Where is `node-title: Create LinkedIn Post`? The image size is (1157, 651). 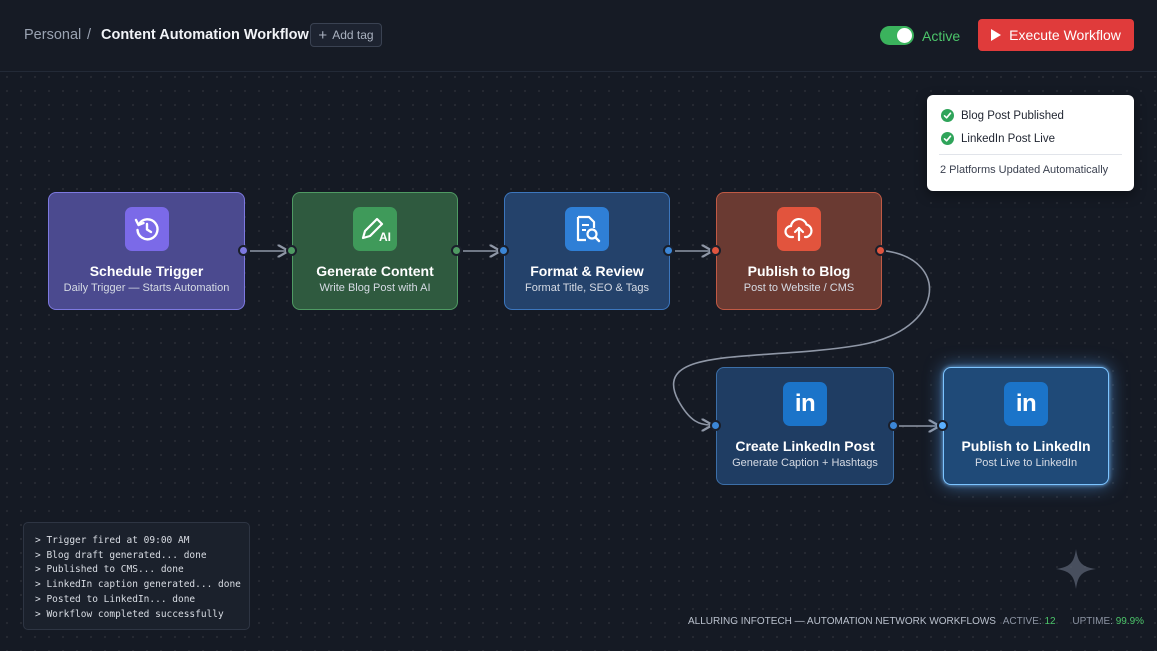 node-title: Create LinkedIn Post is located at coordinates (805, 446).